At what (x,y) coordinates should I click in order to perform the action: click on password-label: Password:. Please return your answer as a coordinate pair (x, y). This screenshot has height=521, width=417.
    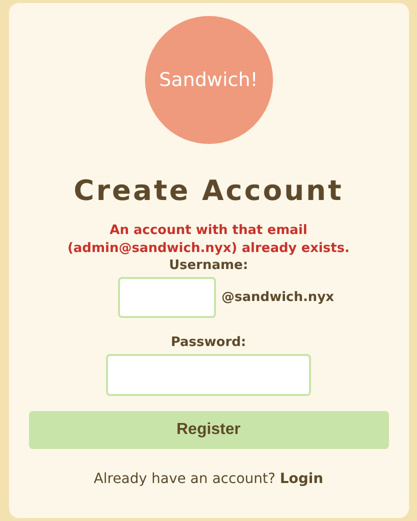
    Looking at the image, I should click on (208, 343).